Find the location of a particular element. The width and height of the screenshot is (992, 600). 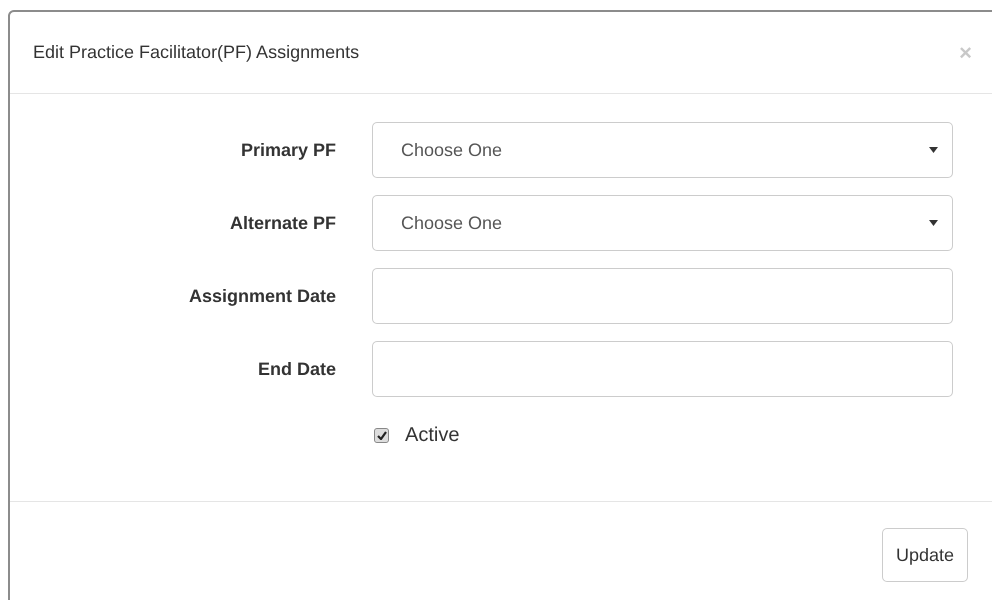

field-label: End Date is located at coordinates (296, 369).